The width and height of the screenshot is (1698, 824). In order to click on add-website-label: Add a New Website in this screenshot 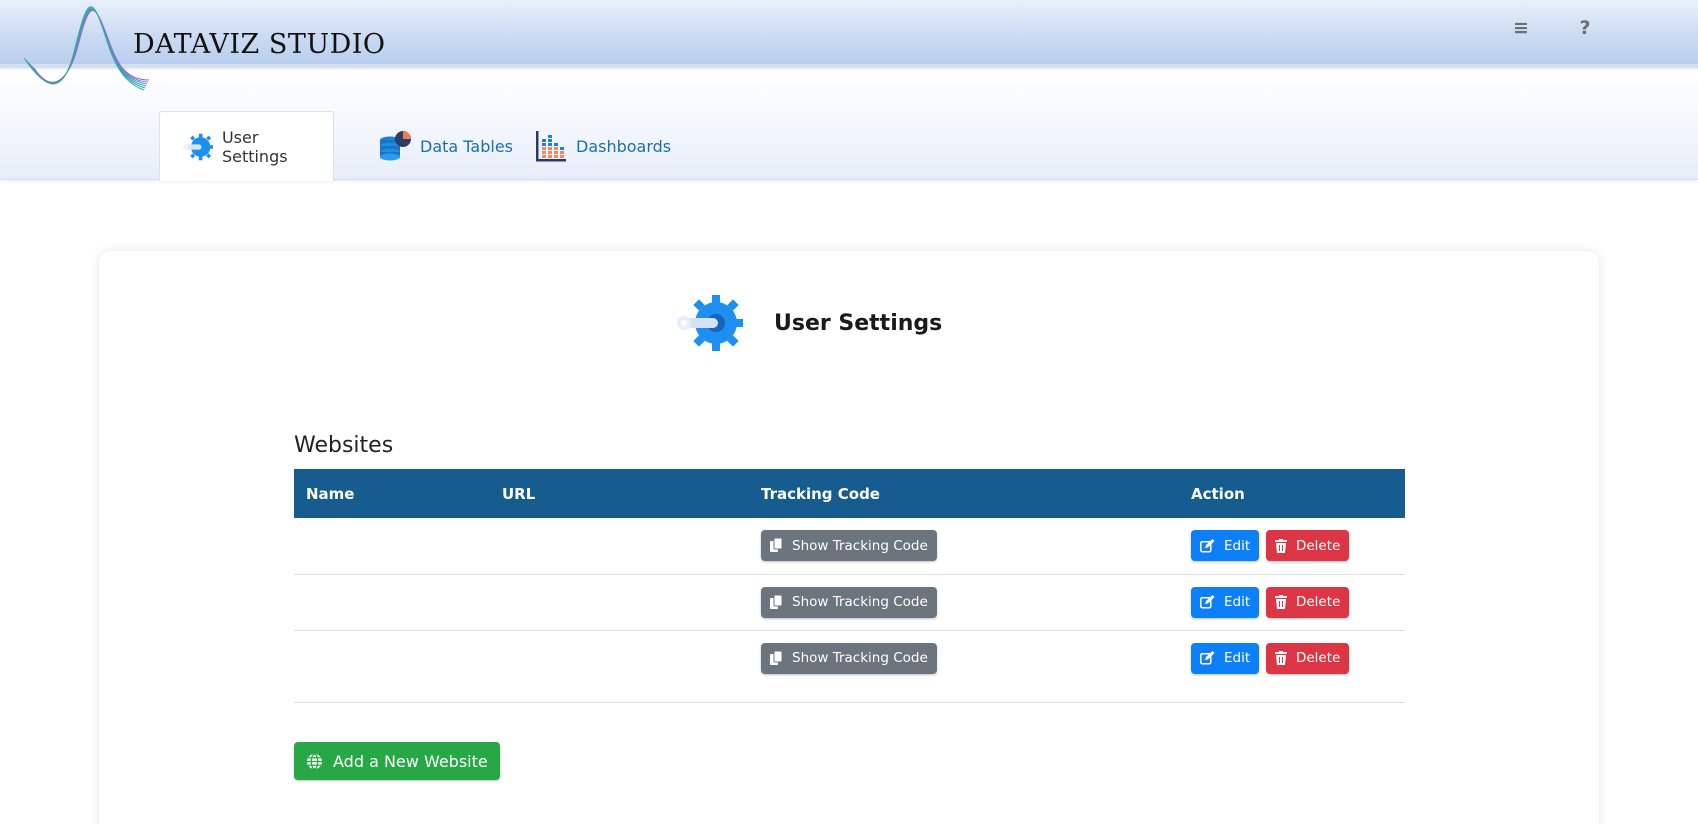, I will do `click(410, 761)`.